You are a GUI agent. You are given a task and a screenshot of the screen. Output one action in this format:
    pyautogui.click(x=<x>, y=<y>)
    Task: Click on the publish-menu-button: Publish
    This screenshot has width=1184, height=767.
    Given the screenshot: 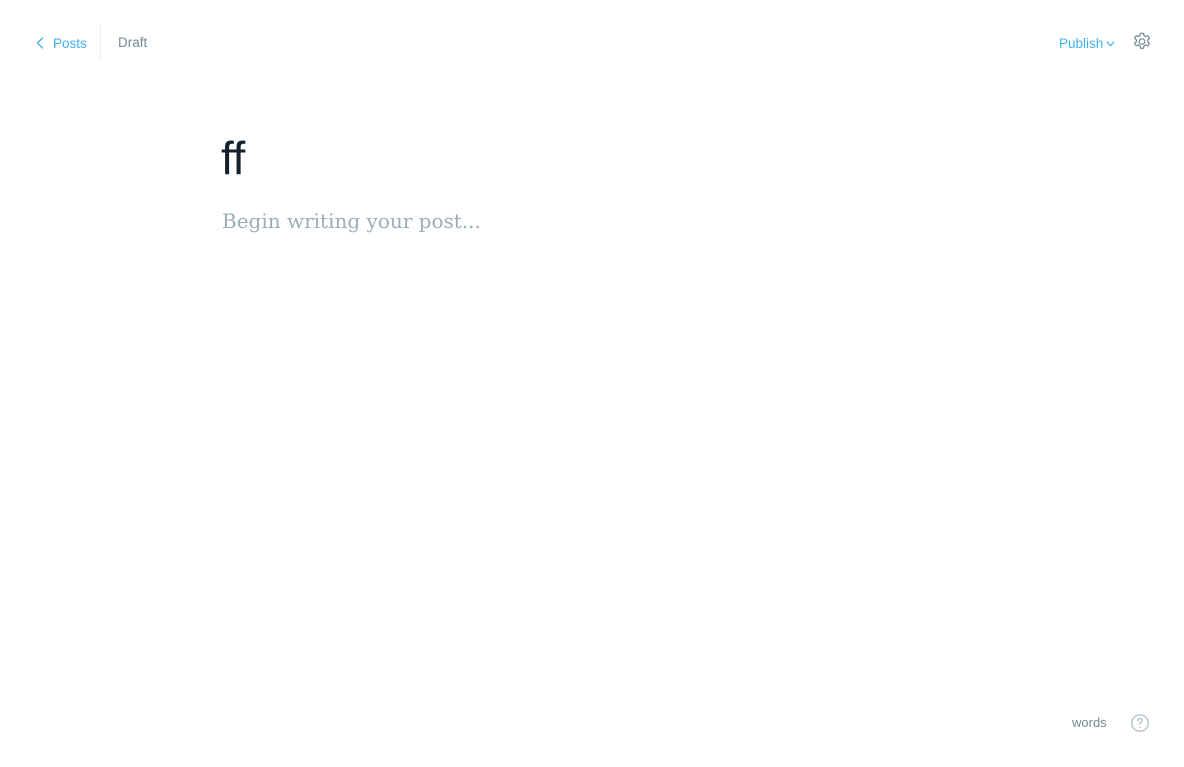 What is the action you would take?
    pyautogui.click(x=1087, y=43)
    